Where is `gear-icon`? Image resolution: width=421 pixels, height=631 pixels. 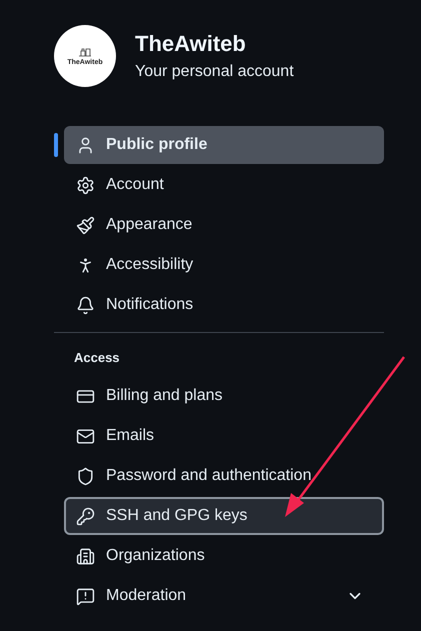
gear-icon is located at coordinates (85, 185).